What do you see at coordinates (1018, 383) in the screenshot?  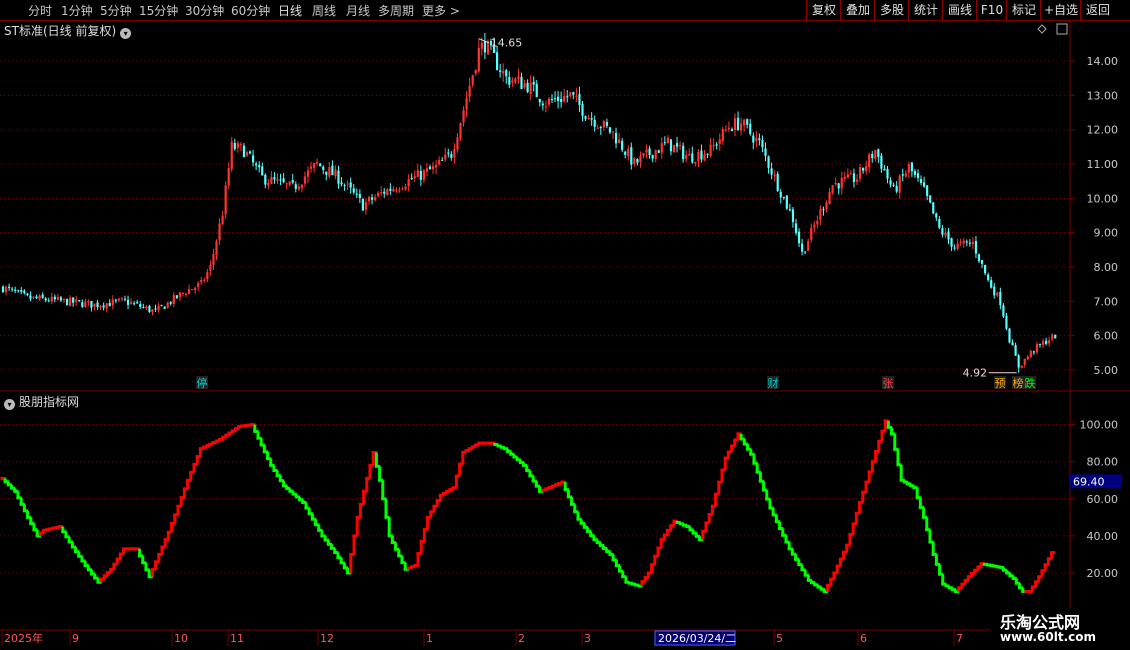 I see `event-marker: 榜` at bounding box center [1018, 383].